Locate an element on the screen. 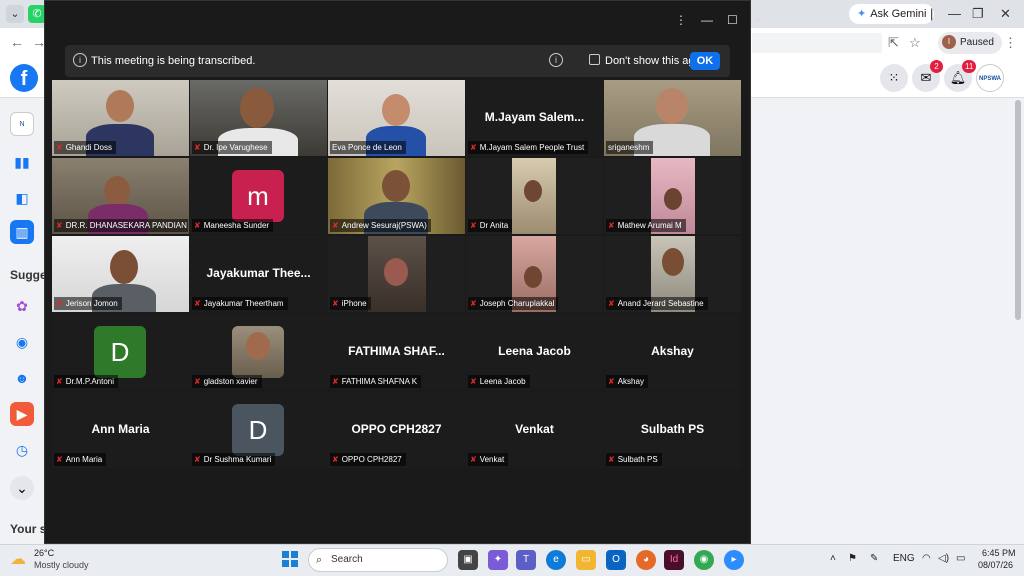 The image size is (1024, 576). participant-name-label: ✘ Jerison Jomon is located at coordinates (88, 303).